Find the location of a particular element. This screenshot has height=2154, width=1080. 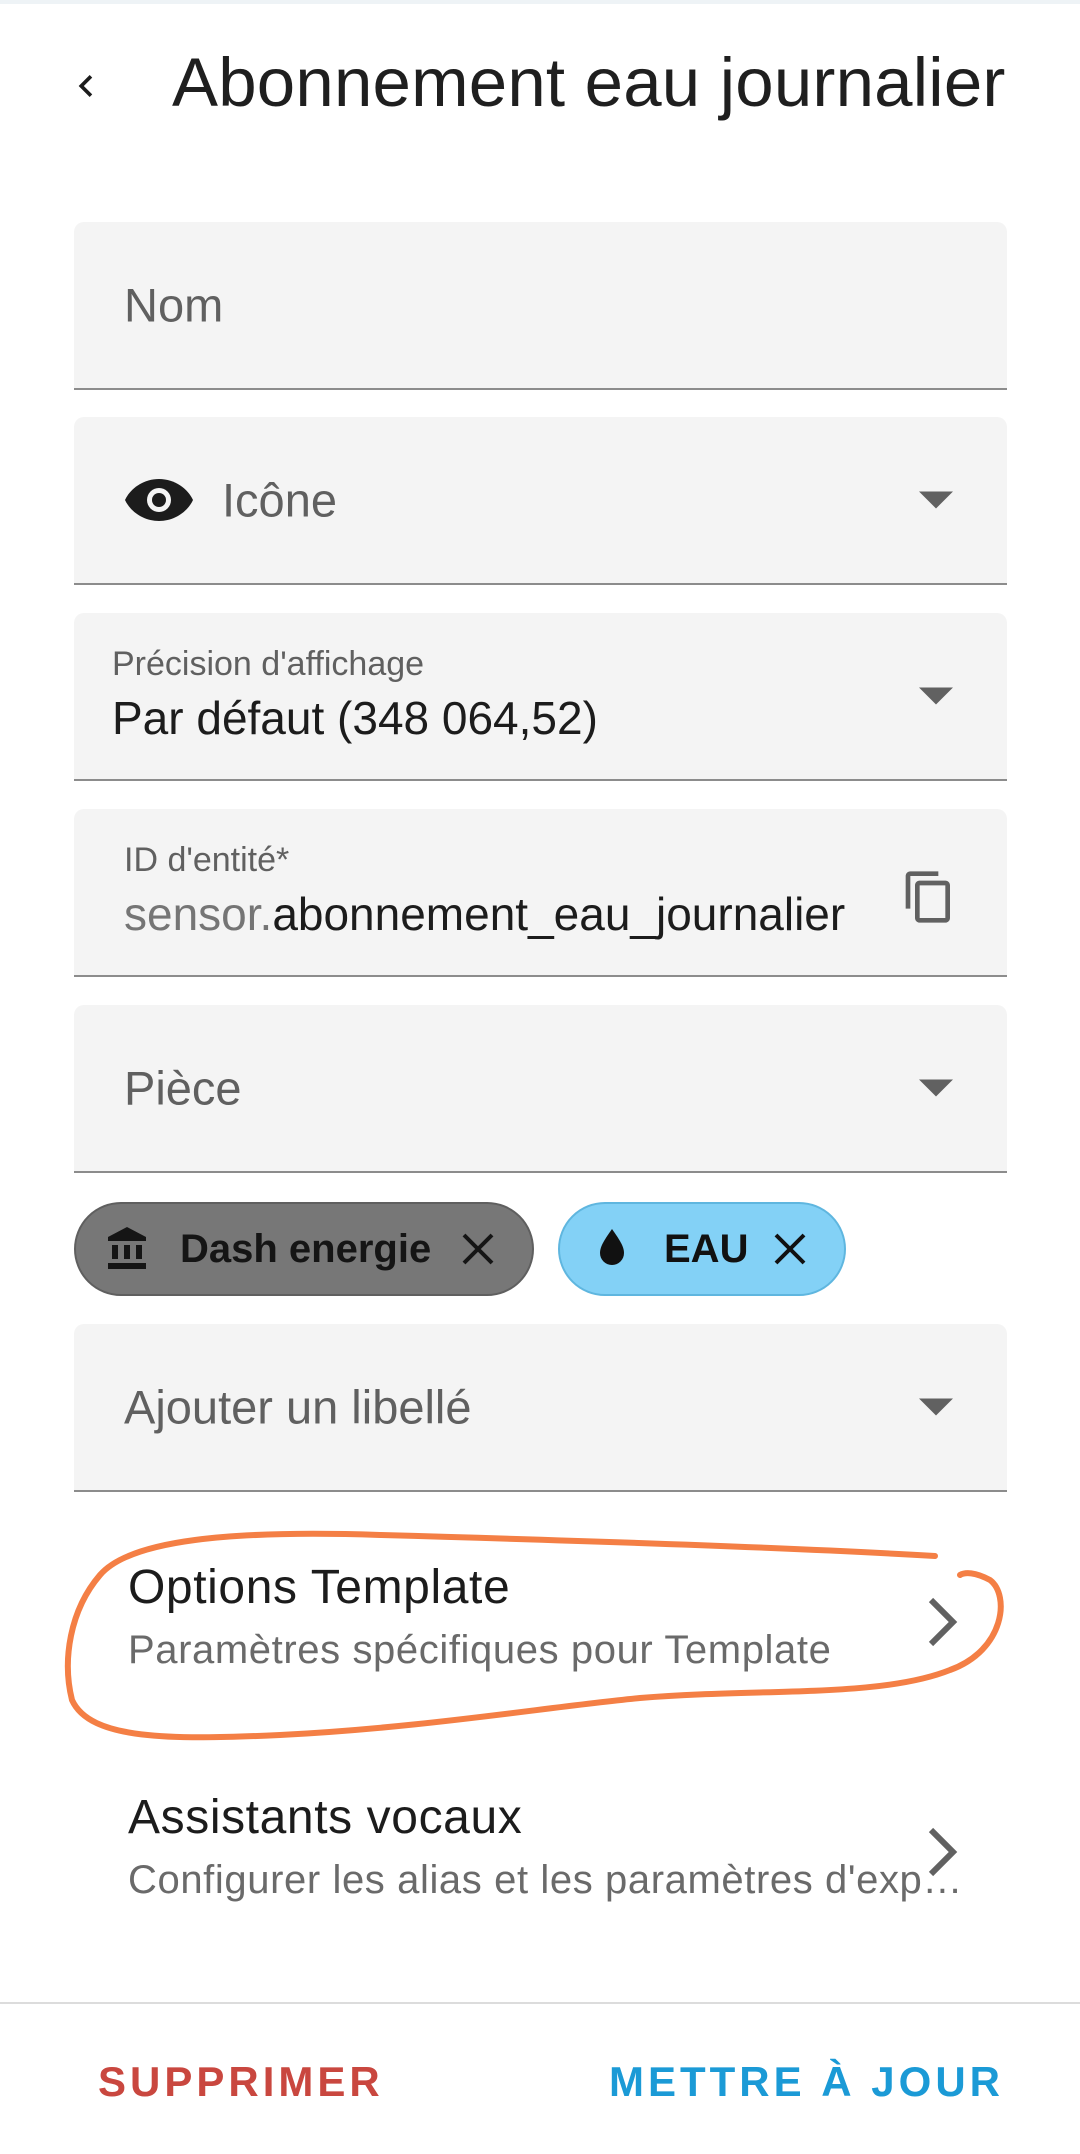

bank-icon is located at coordinates (127, 1248).